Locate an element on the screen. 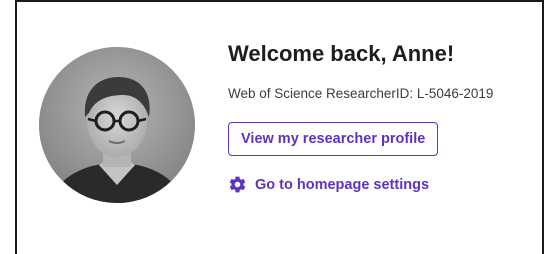 This screenshot has height=254, width=559. view-researcher-profile-button: View my researcher profile is located at coordinates (333, 139).